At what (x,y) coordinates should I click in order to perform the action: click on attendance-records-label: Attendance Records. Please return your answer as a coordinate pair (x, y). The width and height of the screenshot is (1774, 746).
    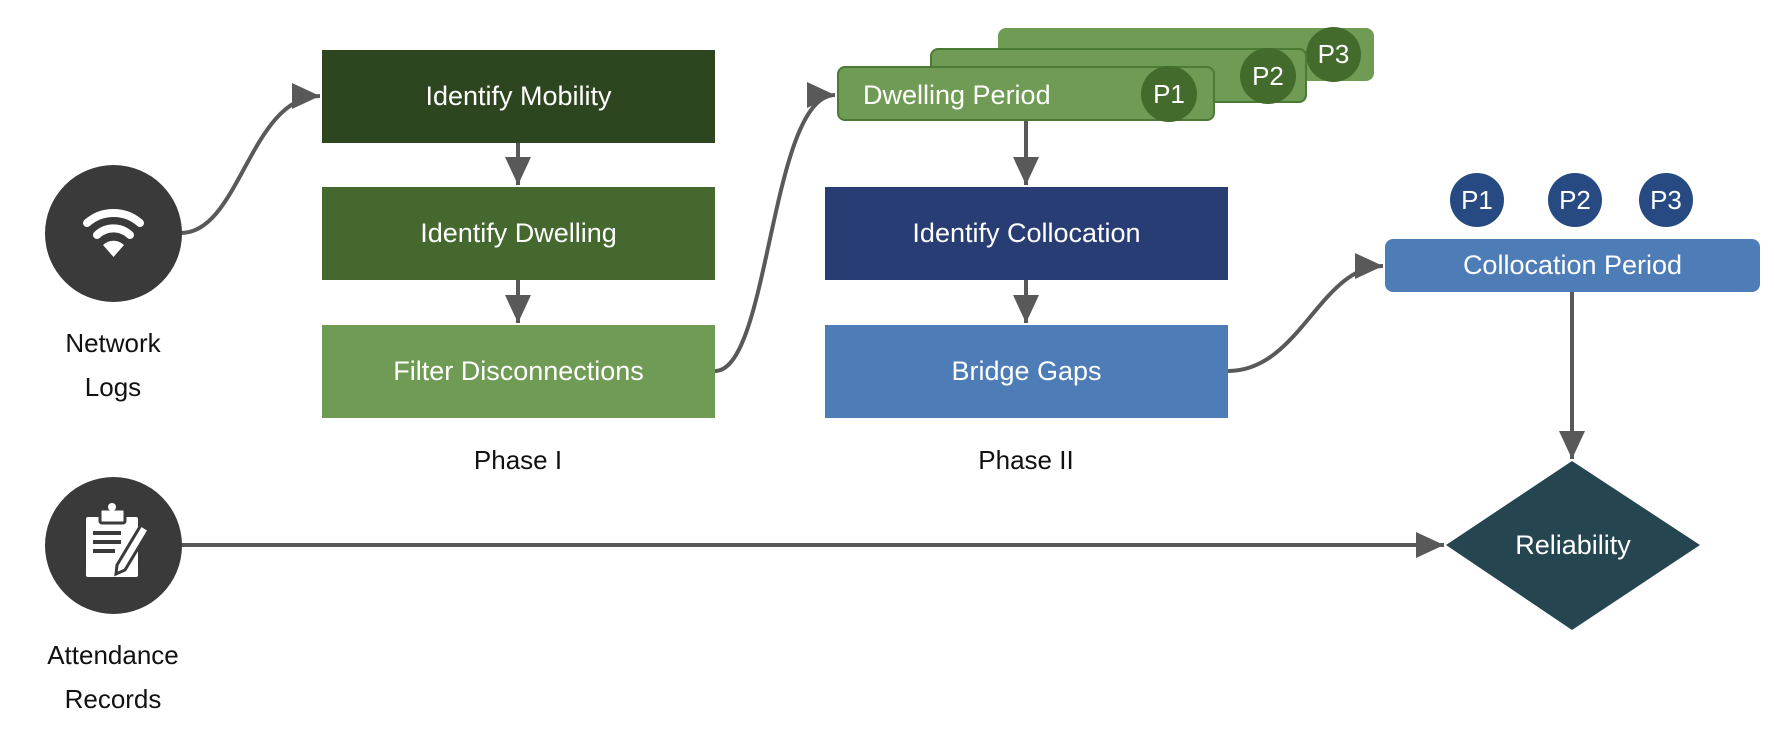
    Looking at the image, I should click on (113, 677).